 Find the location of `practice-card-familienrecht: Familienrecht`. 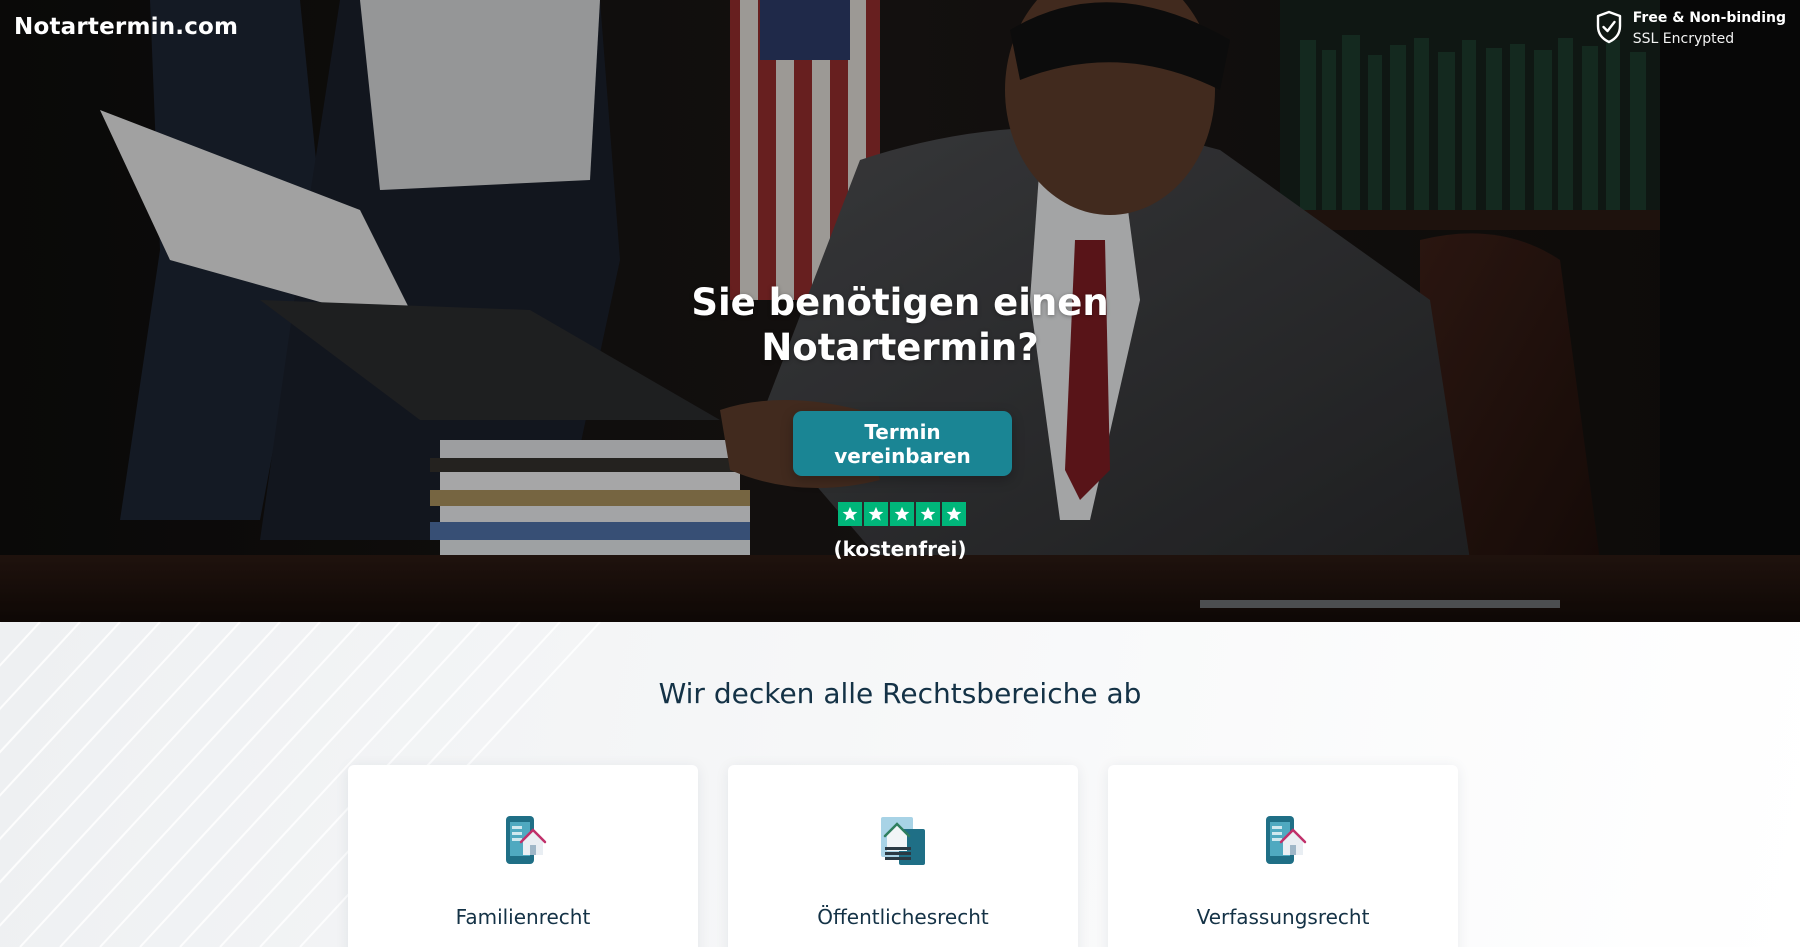

practice-card-familienrecht: Familienrecht is located at coordinates (523, 856).